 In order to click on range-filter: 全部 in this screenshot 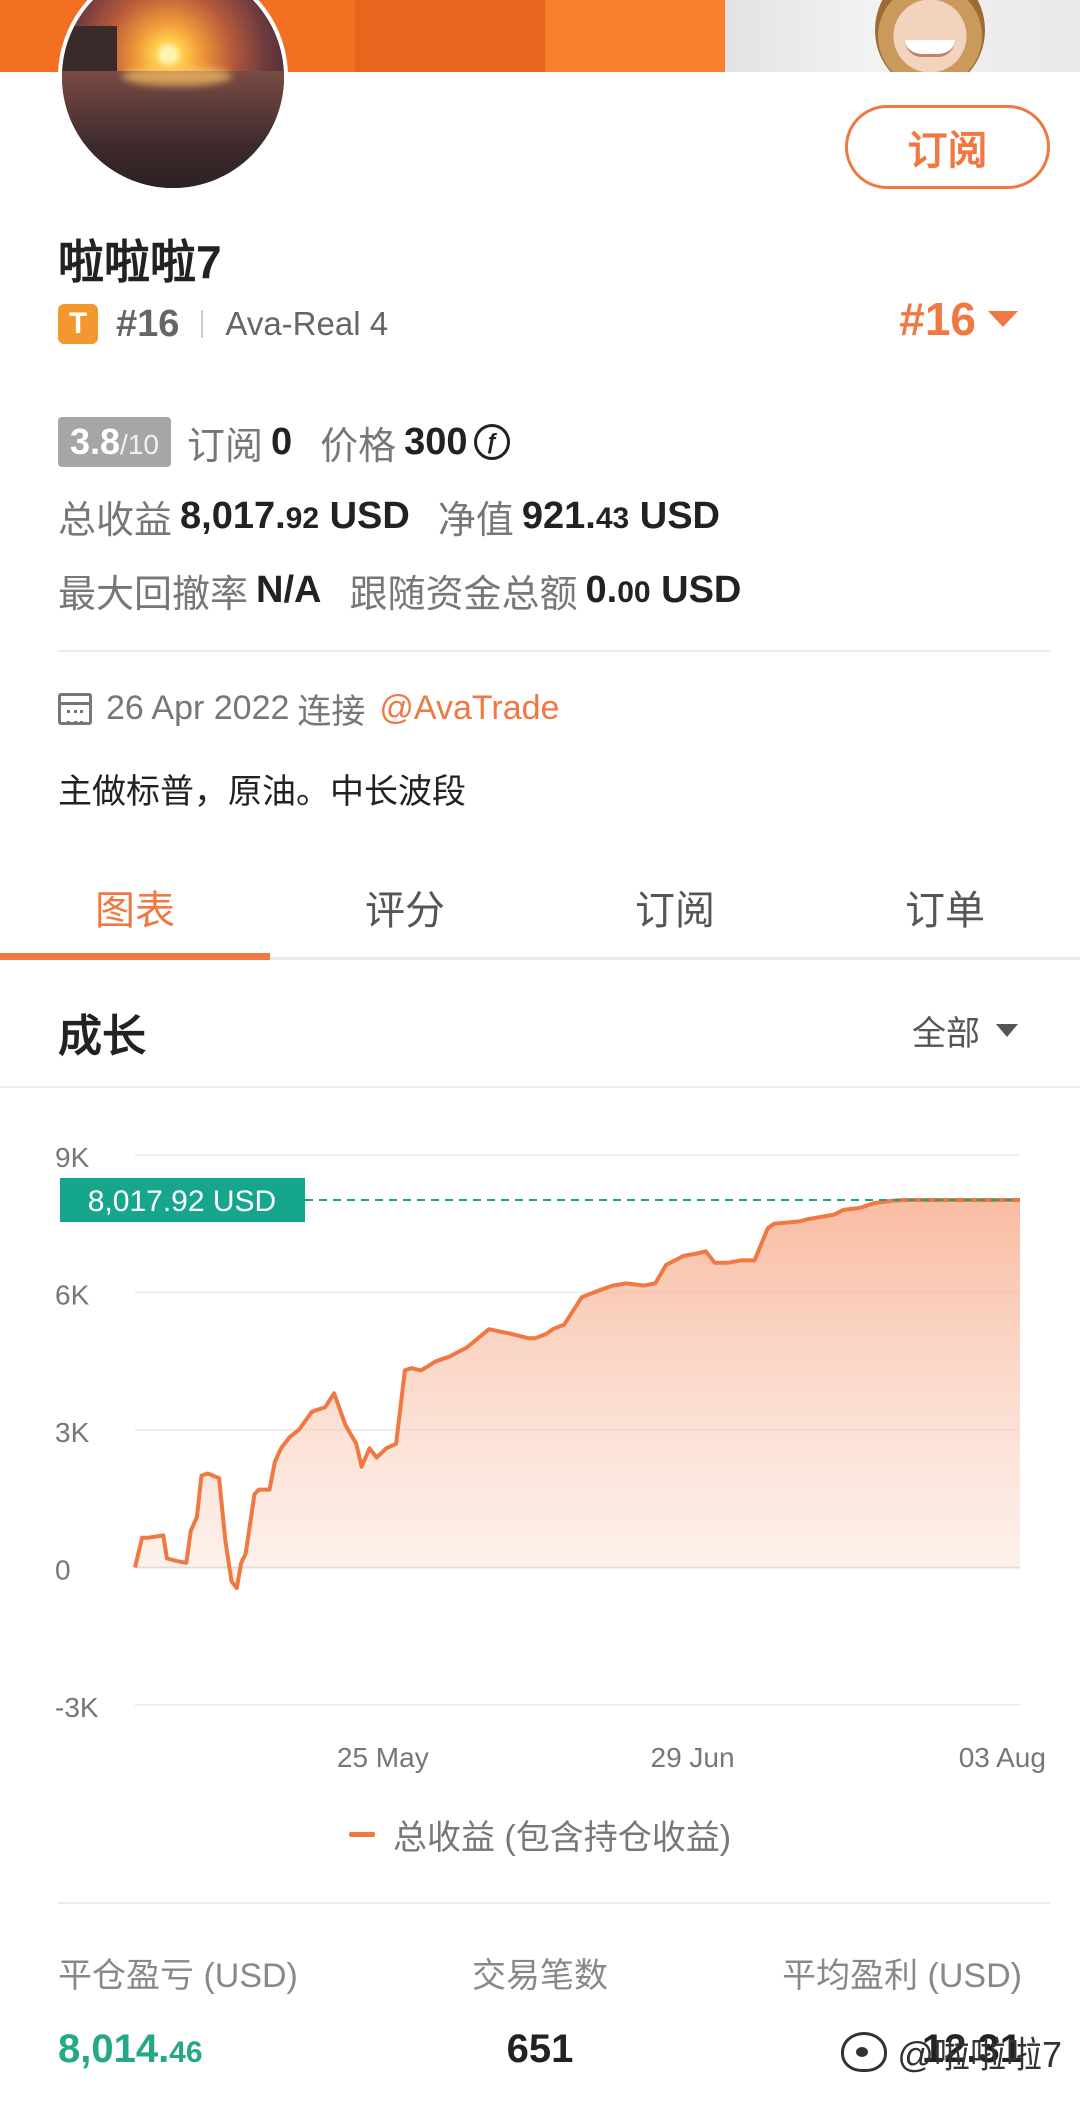, I will do `click(965, 1030)`.